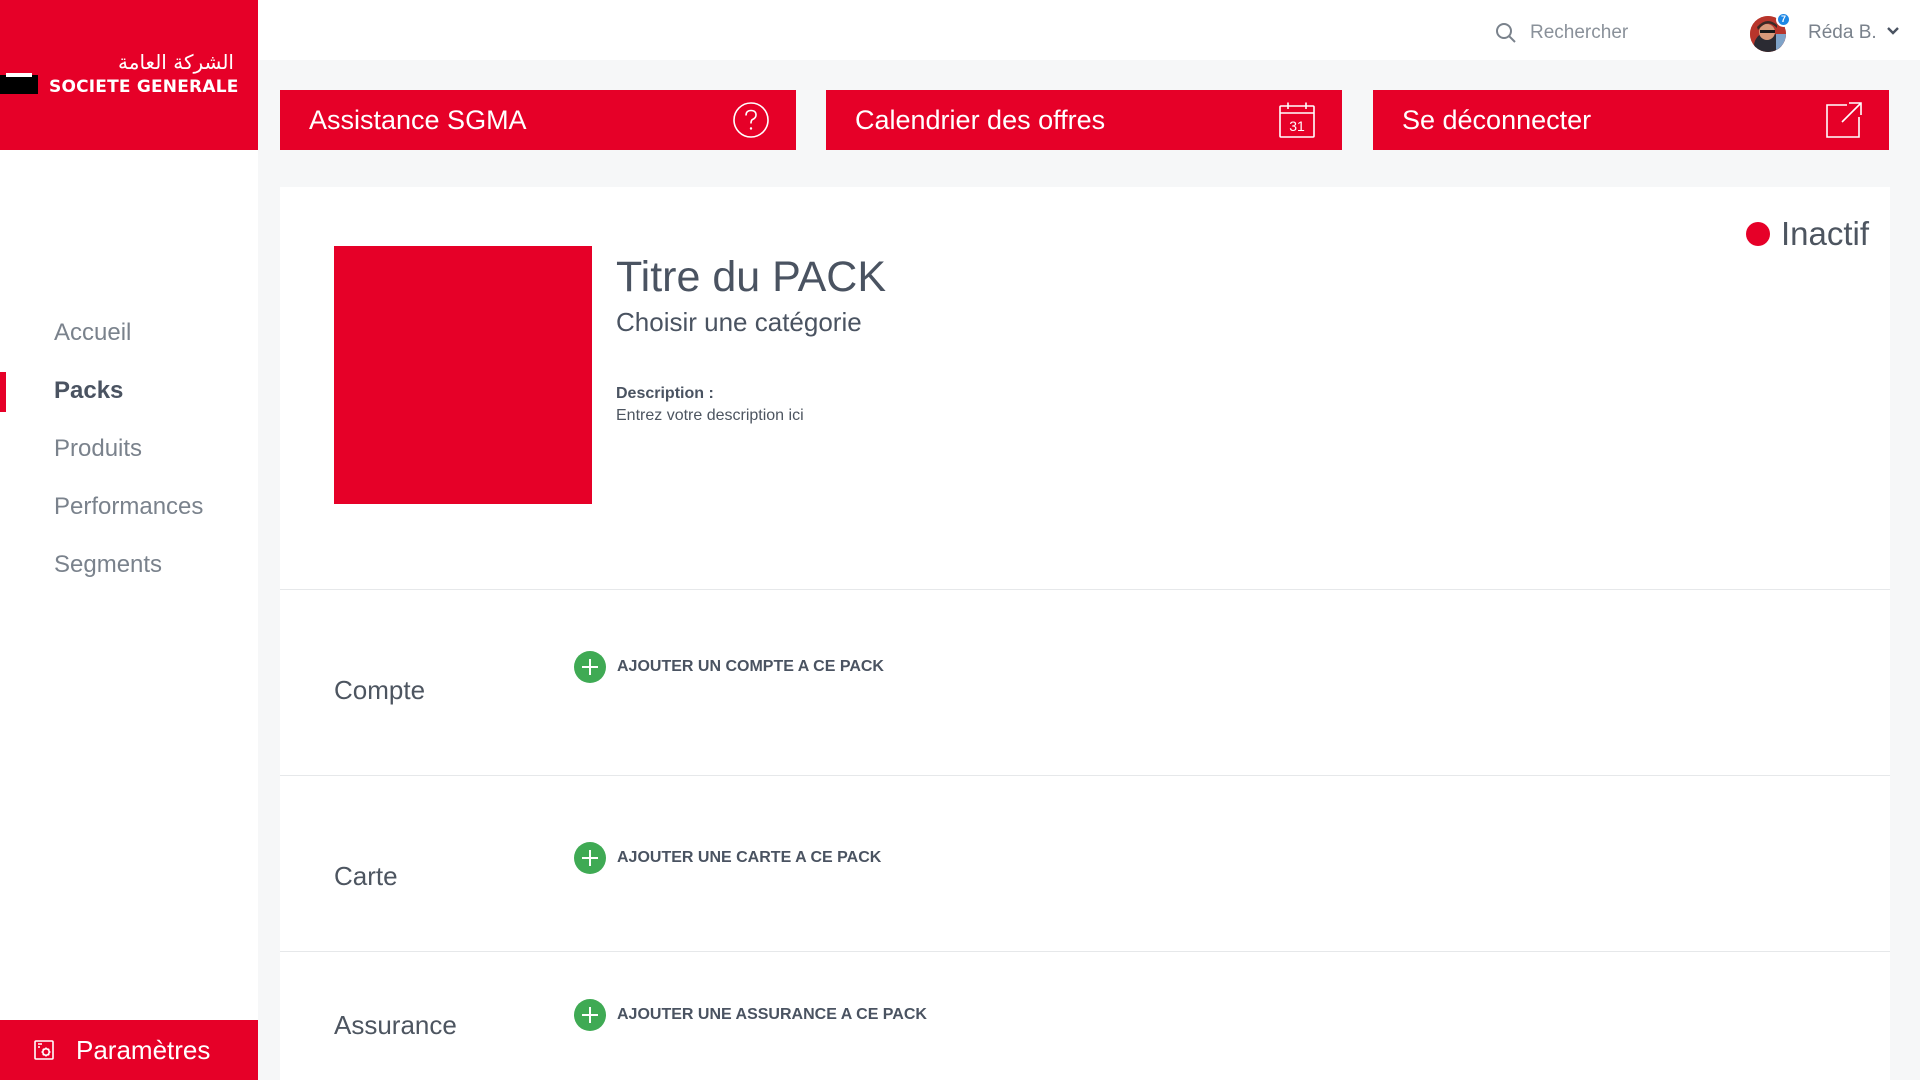  I want to click on logo-latin-wordmark: SOCIETE GENERALE, so click(144, 87).